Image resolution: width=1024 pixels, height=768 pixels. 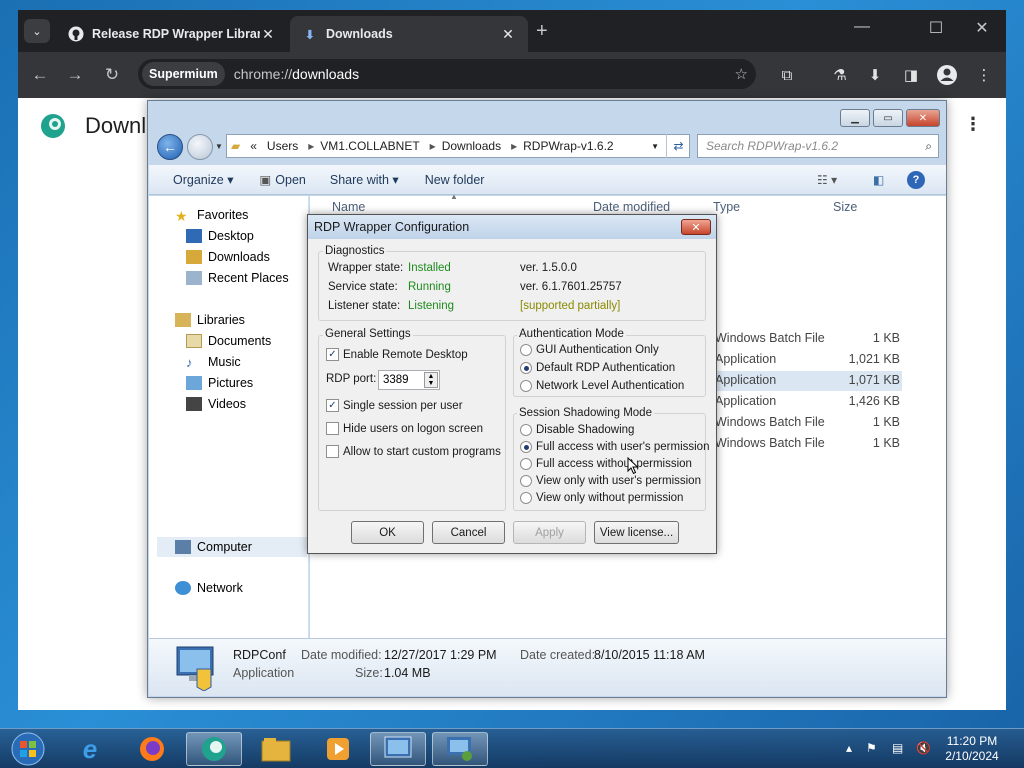 I want to click on star-icon: ☆, so click(x=741, y=74).